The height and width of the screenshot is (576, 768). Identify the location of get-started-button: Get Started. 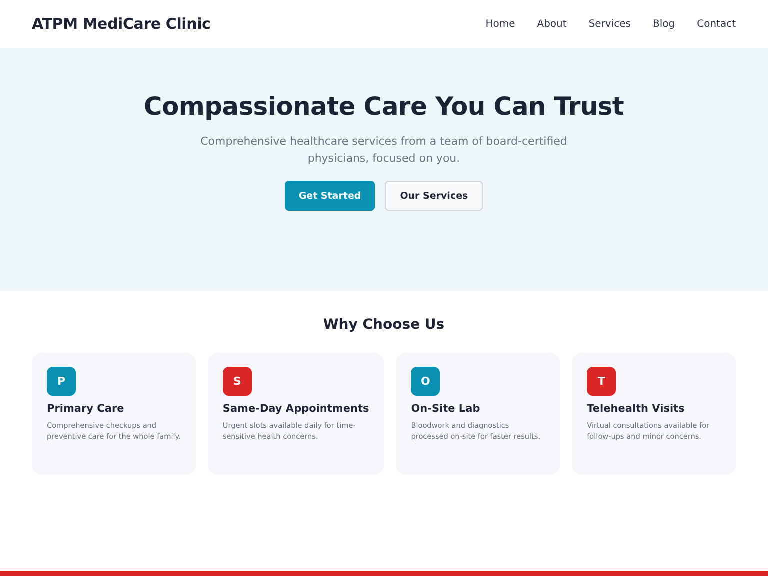
(330, 196).